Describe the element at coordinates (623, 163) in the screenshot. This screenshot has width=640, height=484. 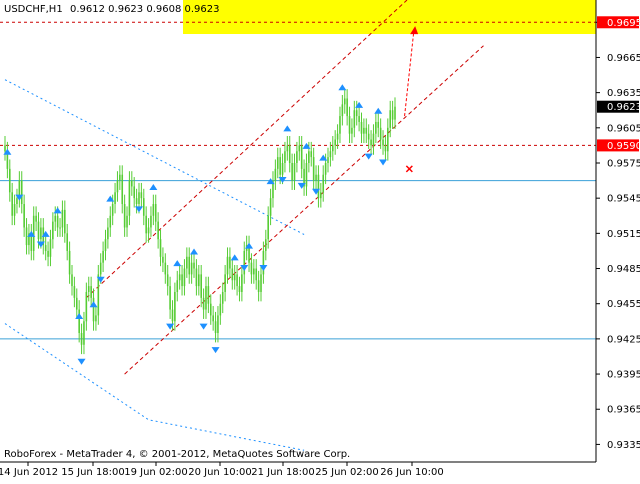
I see `y-tick-label: 0.9575` at that location.